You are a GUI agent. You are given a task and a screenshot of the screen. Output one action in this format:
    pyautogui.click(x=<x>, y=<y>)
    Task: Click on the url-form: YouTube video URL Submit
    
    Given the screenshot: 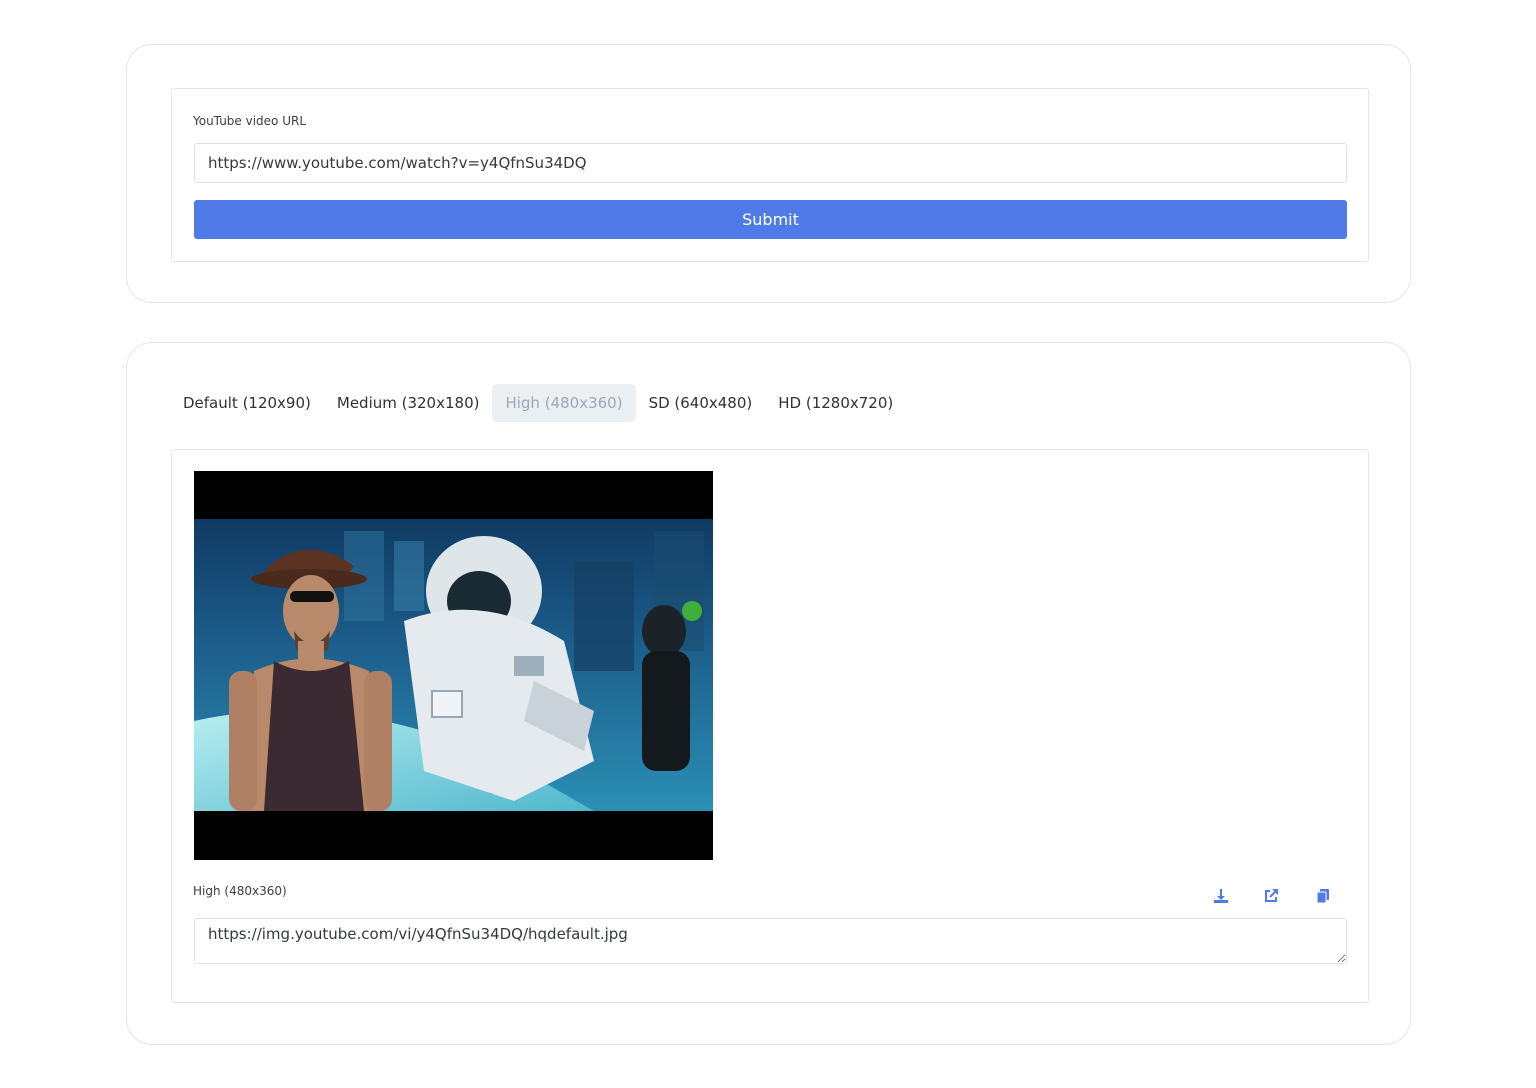 What is the action you would take?
    pyautogui.click(x=770, y=175)
    